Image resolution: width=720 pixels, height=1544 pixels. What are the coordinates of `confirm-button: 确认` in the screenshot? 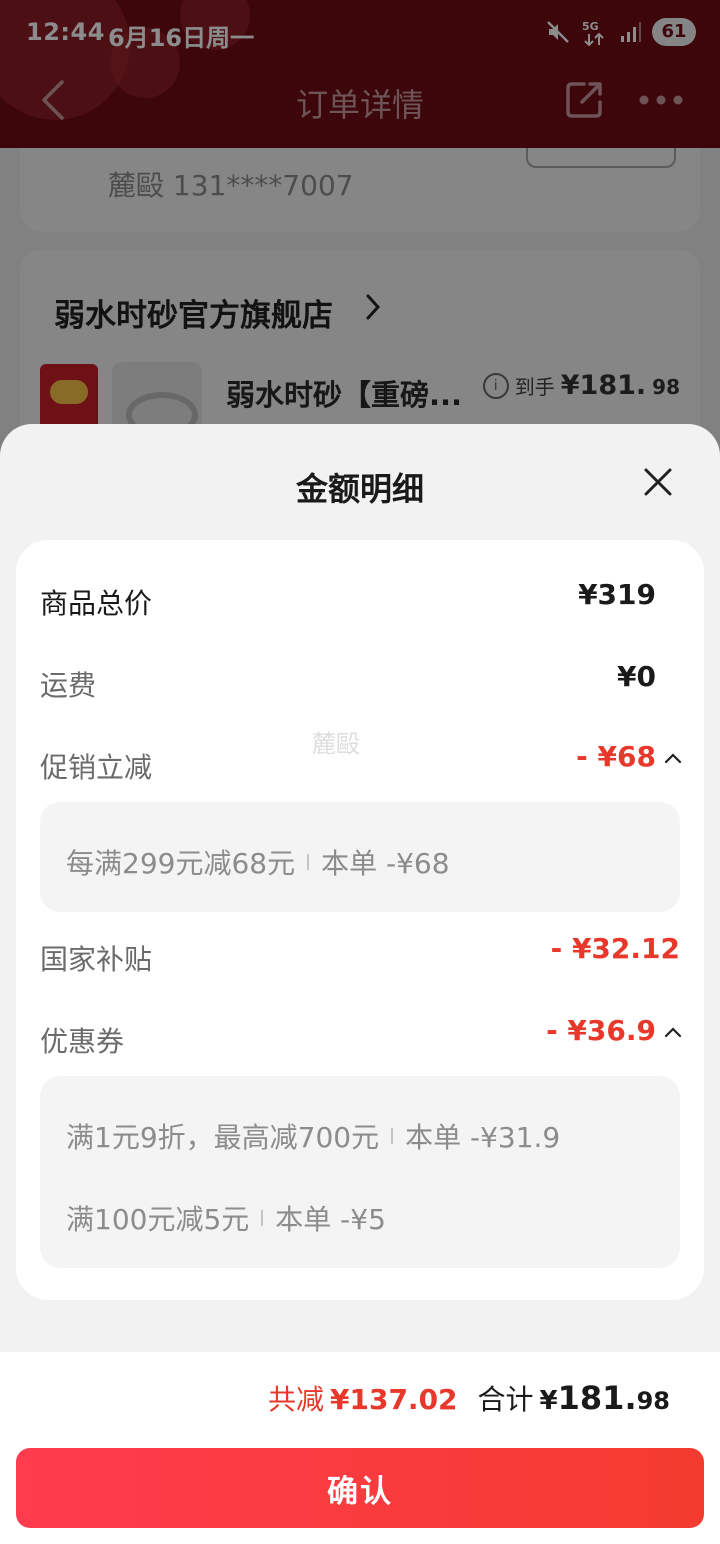 It's located at (360, 1488).